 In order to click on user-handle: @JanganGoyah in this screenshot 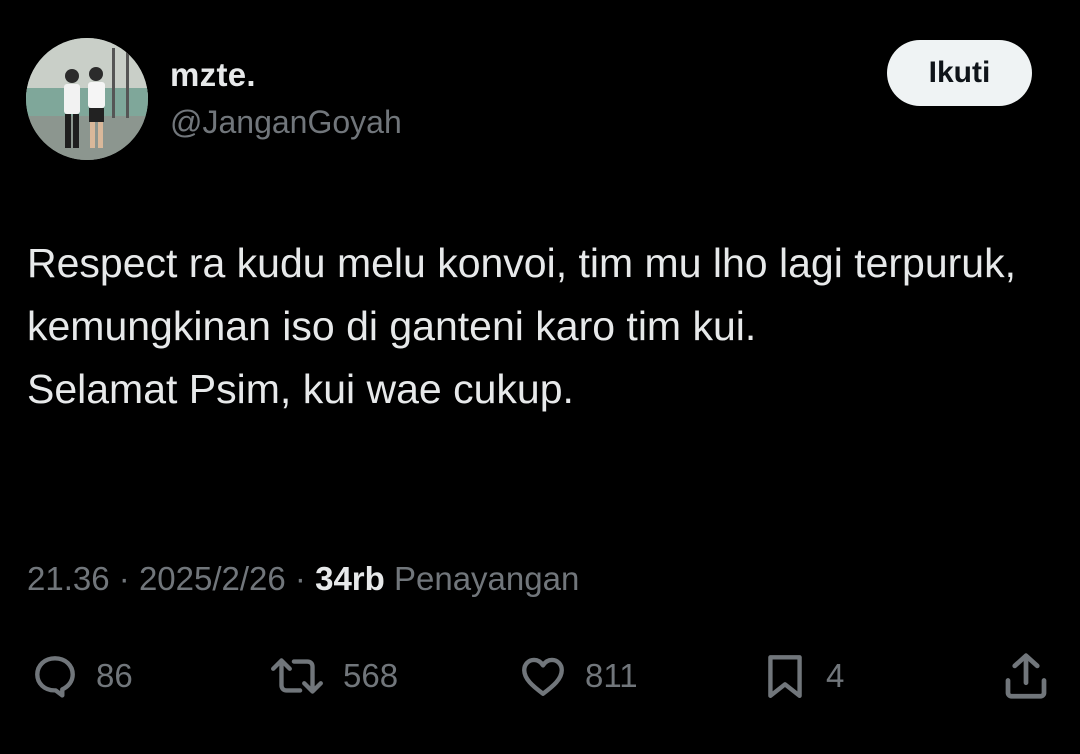, I will do `click(286, 122)`.